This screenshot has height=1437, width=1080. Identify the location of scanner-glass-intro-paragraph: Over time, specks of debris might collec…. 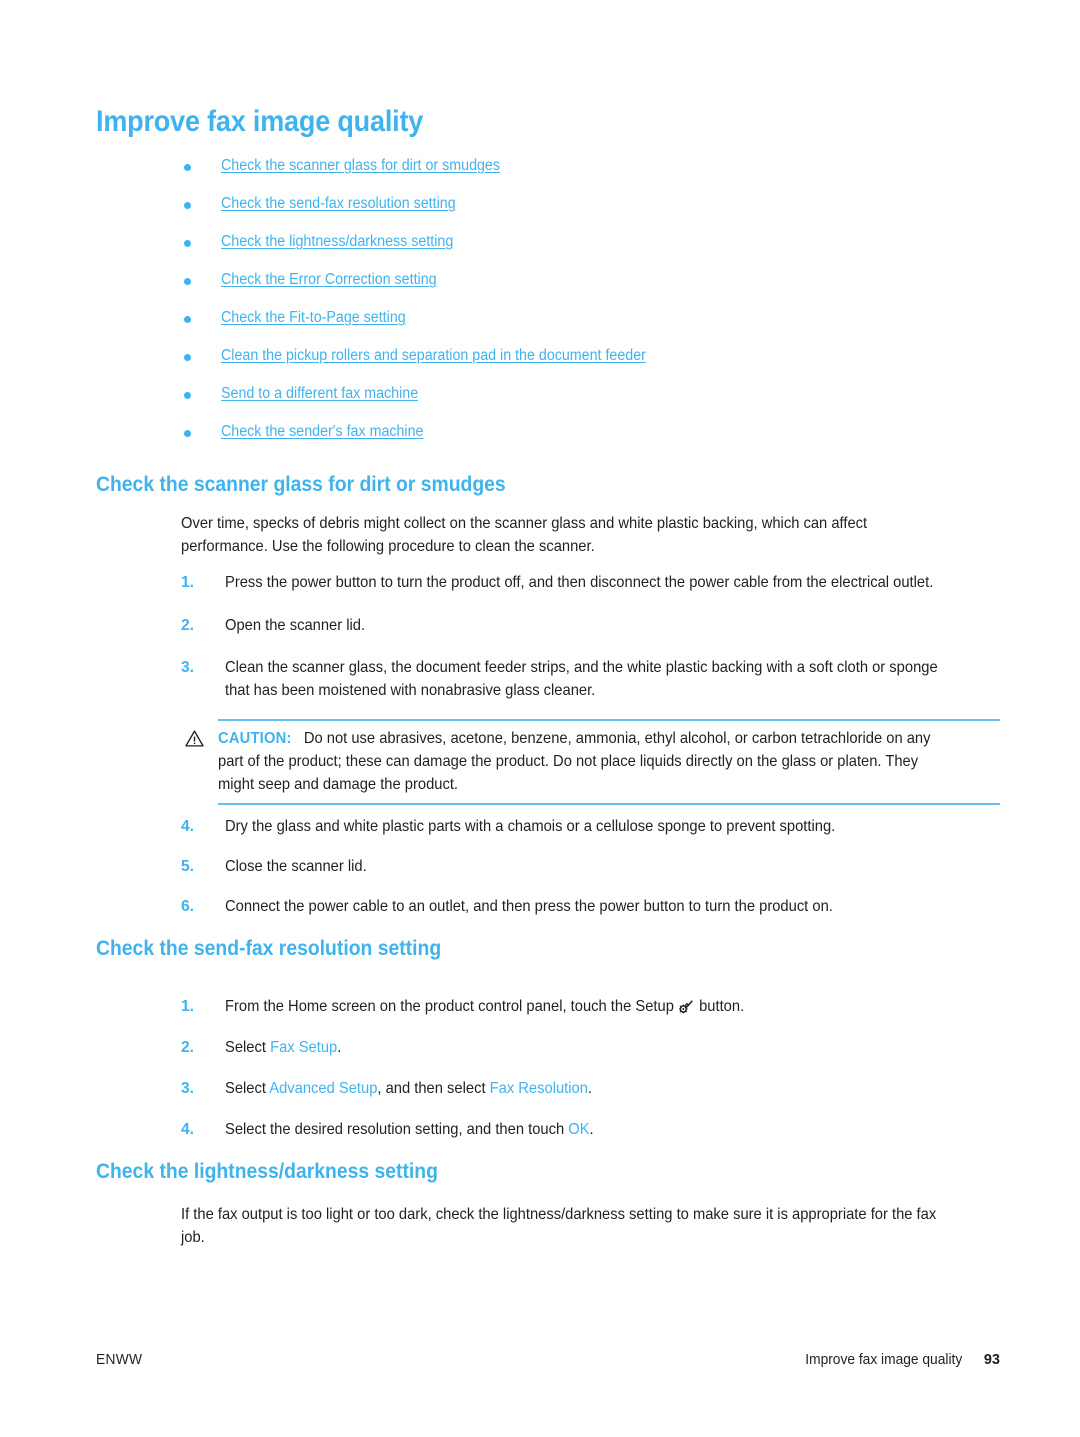
(590, 535).